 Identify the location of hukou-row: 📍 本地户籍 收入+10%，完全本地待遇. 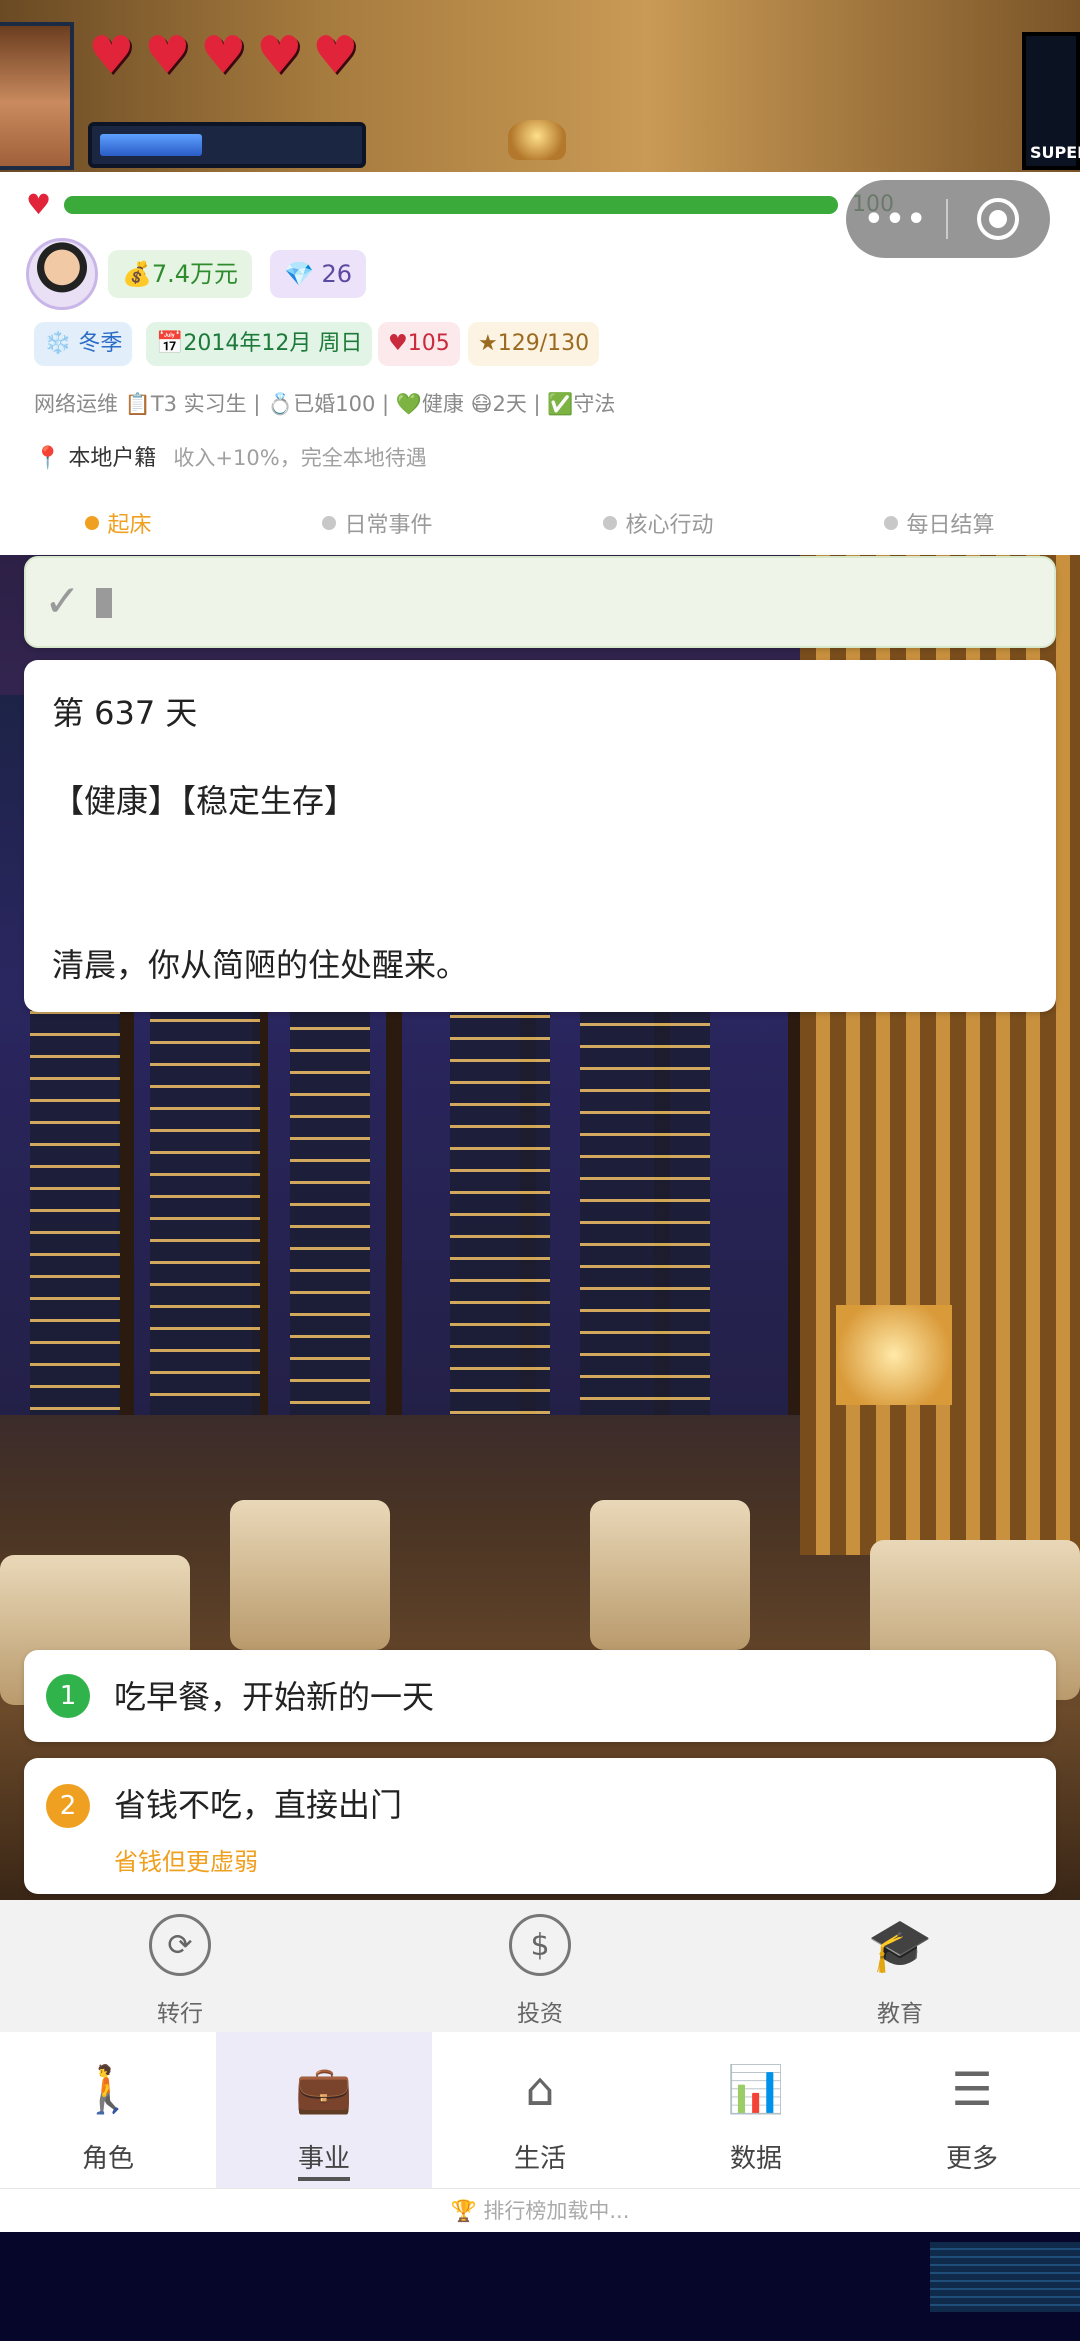
(230, 456).